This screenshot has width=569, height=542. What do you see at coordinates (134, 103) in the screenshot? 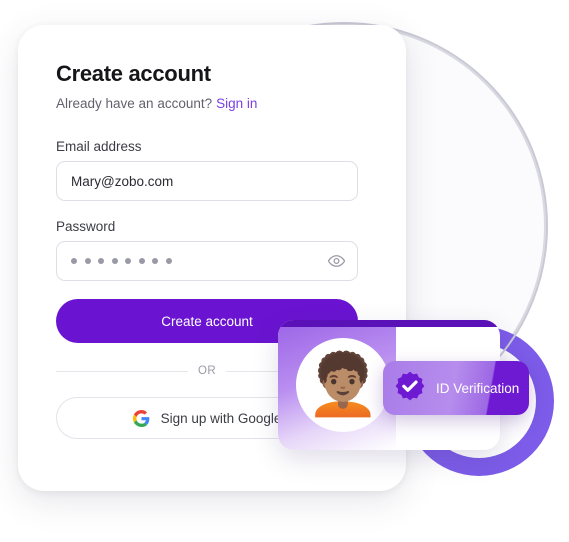
I see `existing-account-text: Already have an account?` at bounding box center [134, 103].